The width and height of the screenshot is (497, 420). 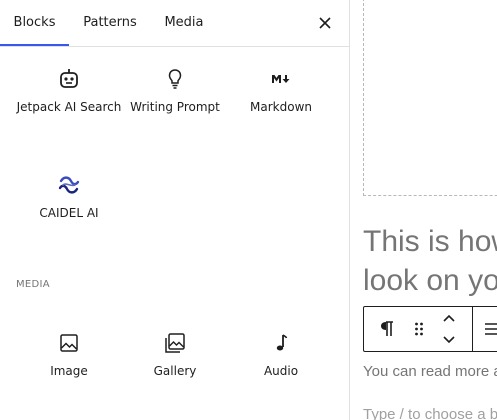 I want to click on block-markdown: Markdown, so click(x=281, y=91).